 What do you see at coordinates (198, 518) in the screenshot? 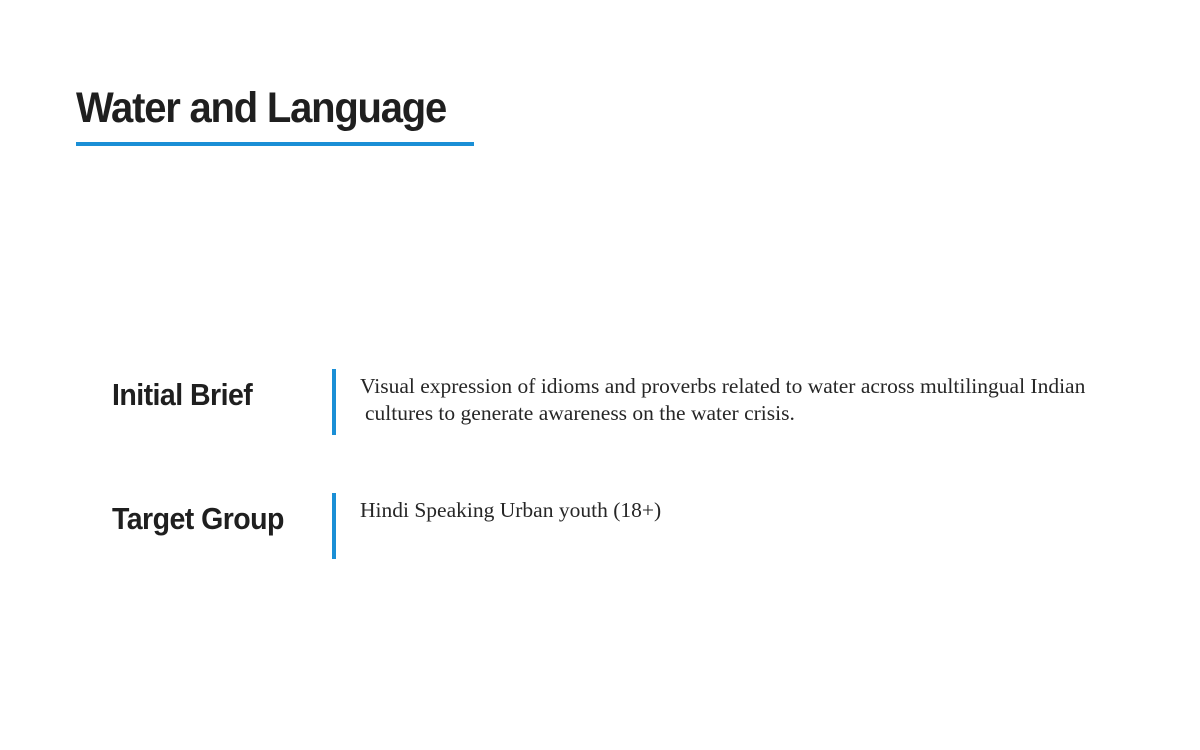
I see `target-group-label: Target Group` at bounding box center [198, 518].